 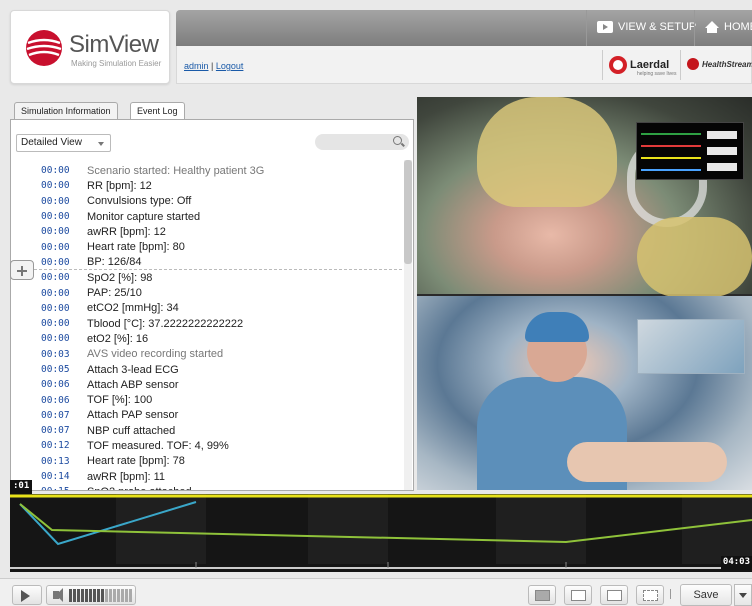 I want to click on tab-simulation-information: Simulation Information, so click(x=66, y=110).